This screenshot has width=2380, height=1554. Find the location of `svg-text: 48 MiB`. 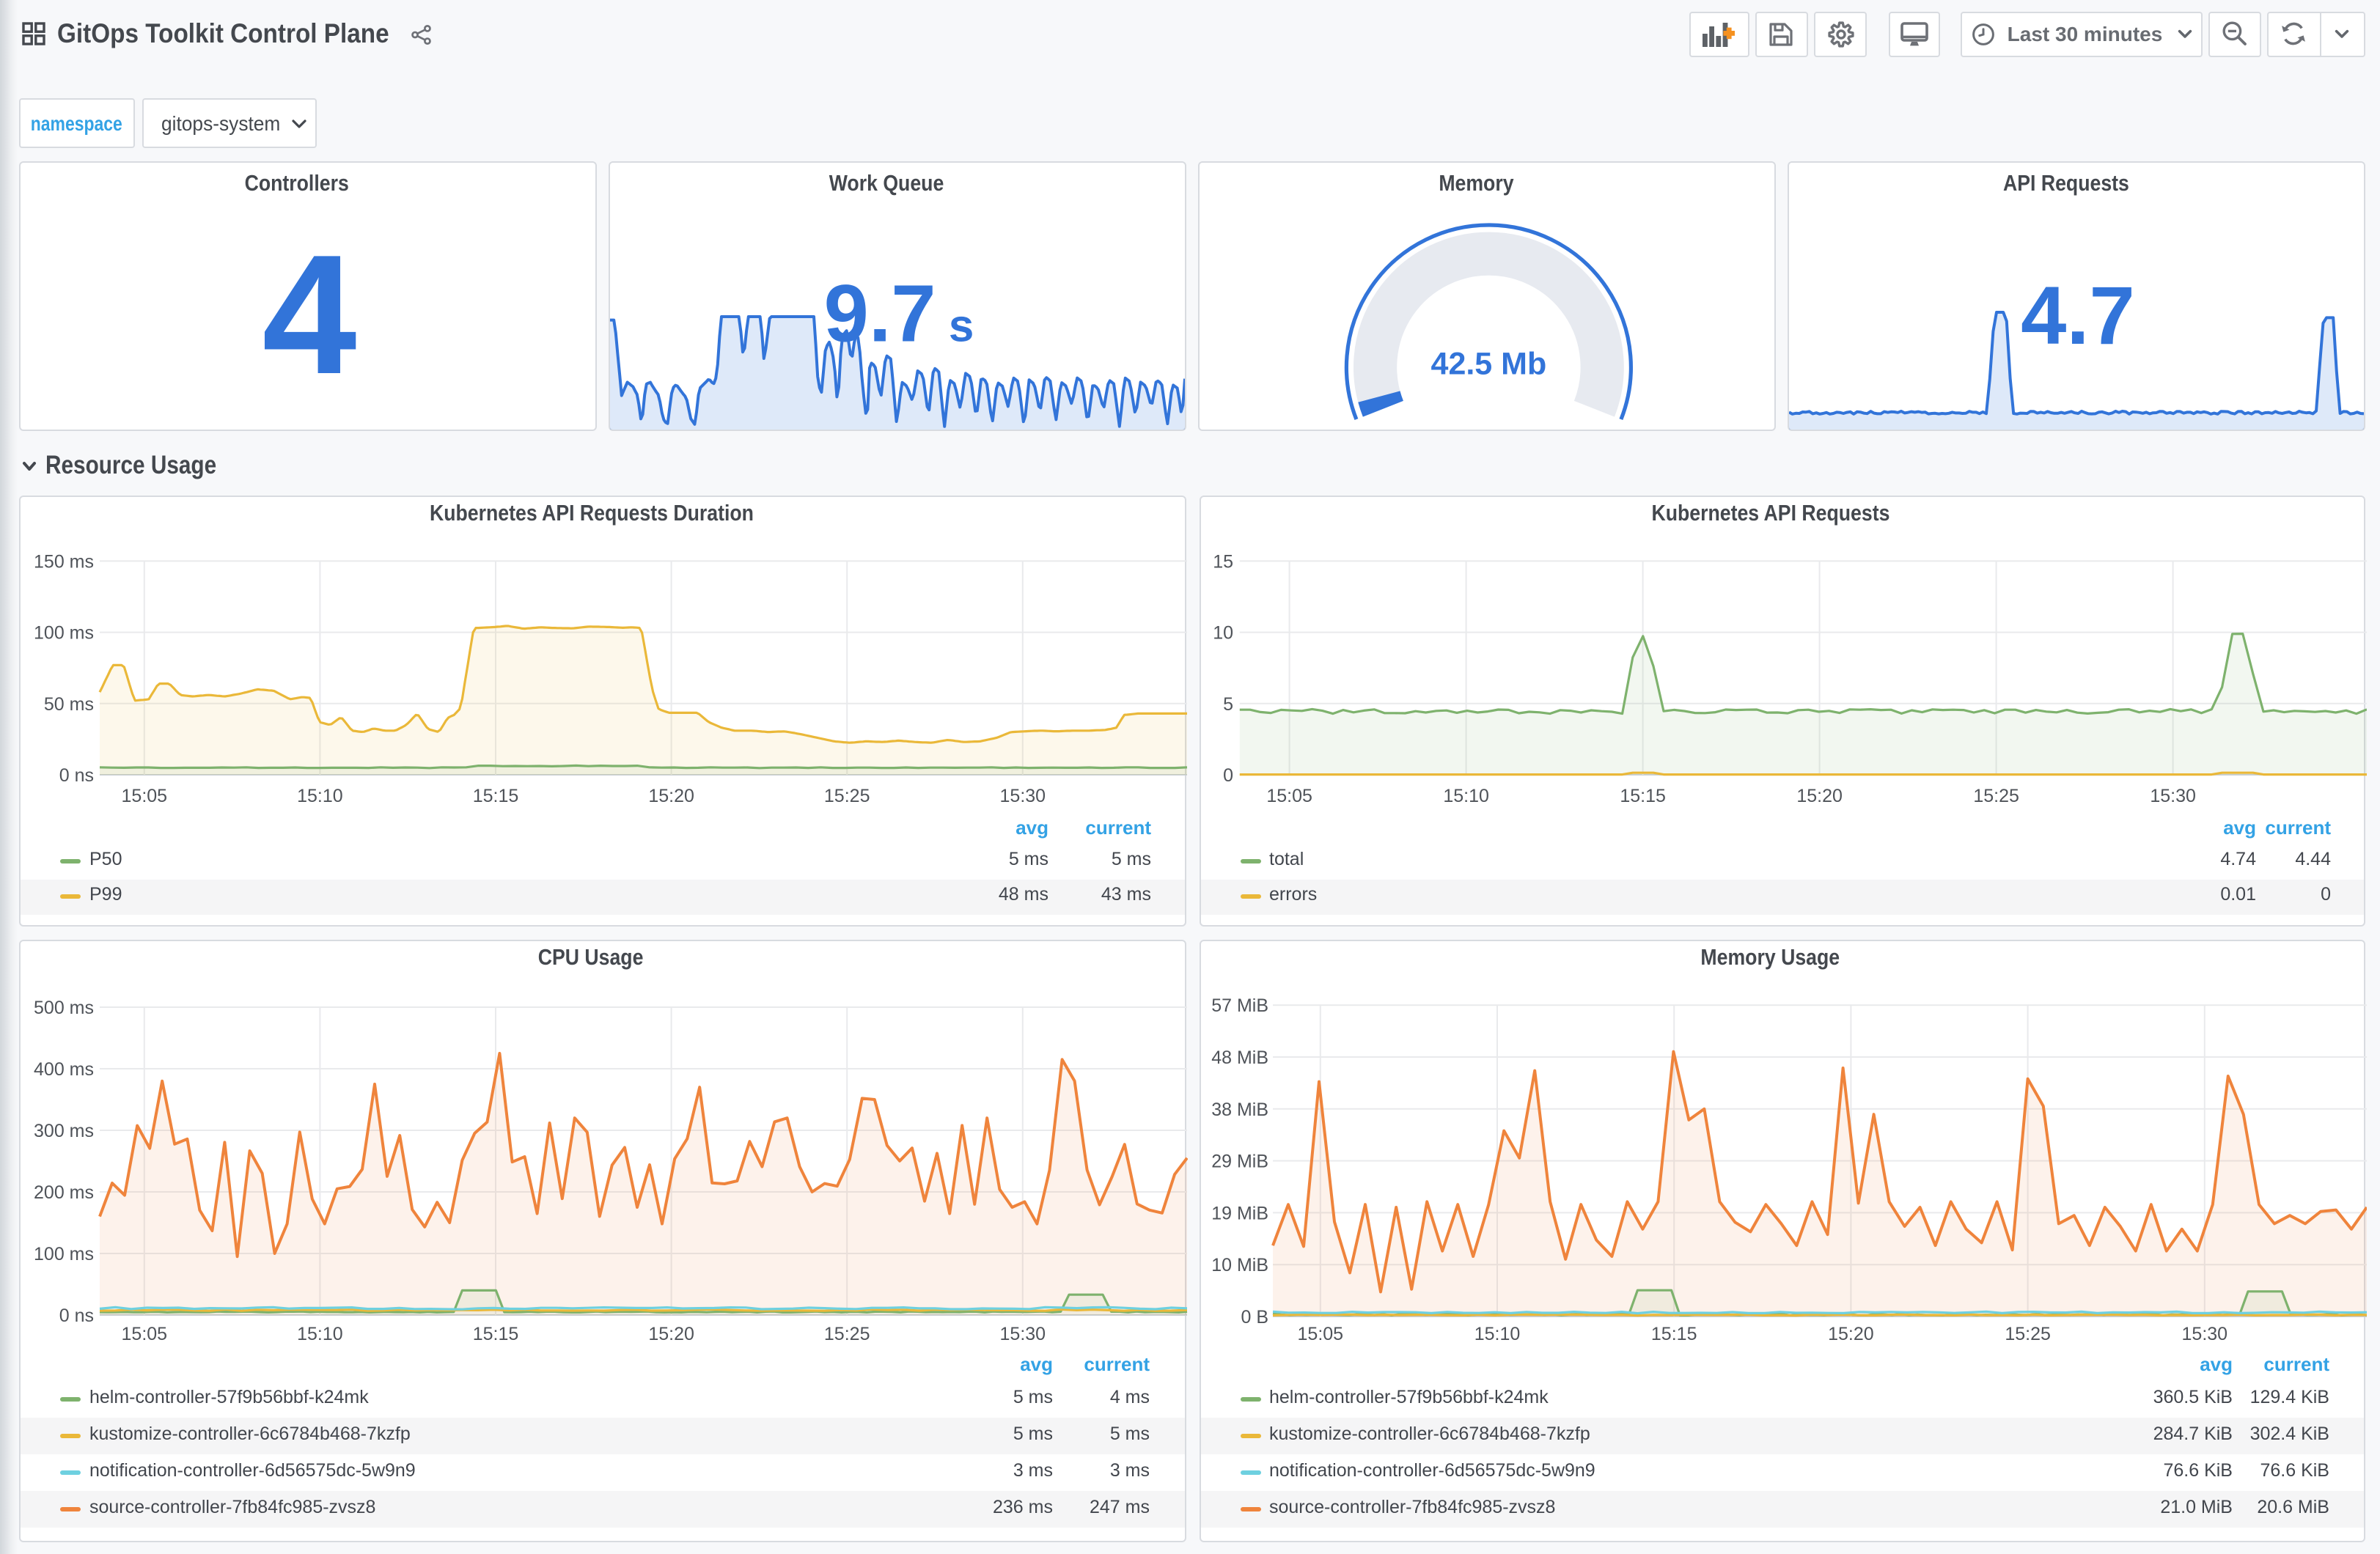

svg-text: 48 MiB is located at coordinates (1239, 1058).